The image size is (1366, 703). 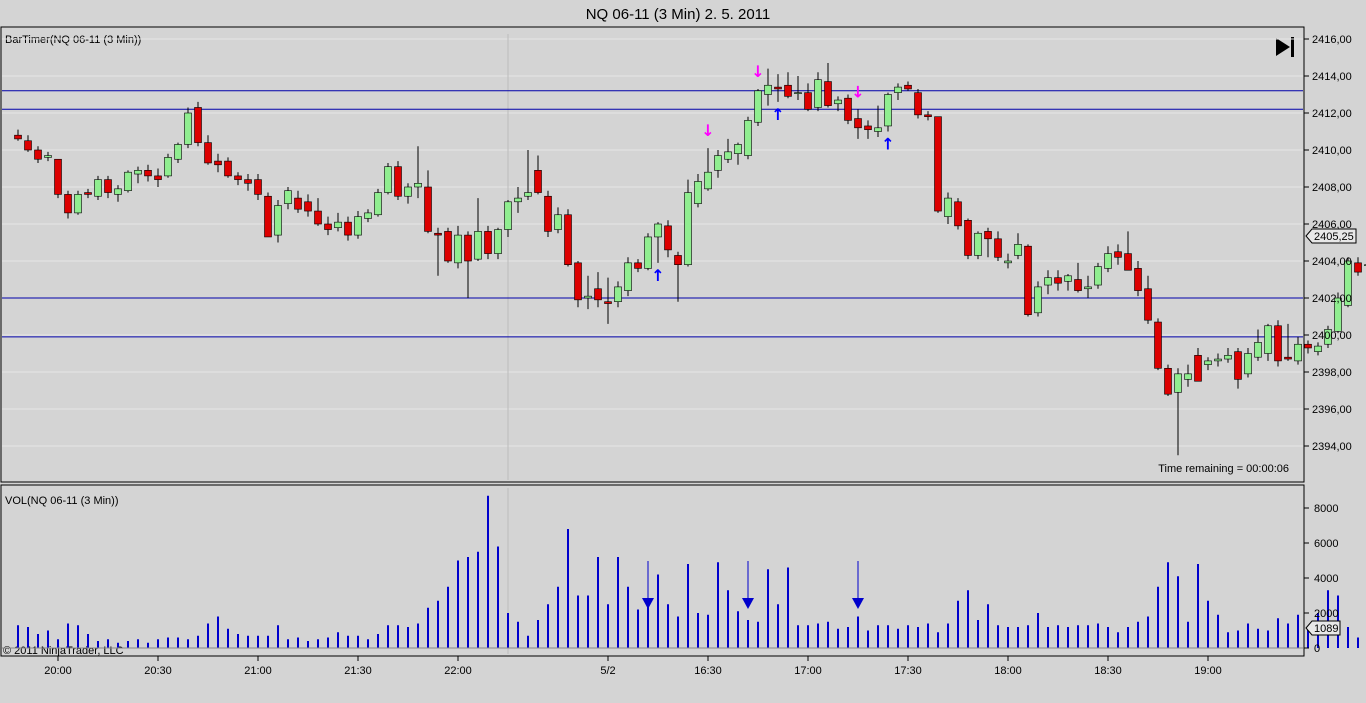 What do you see at coordinates (708, 671) in the screenshot?
I see `time-tick-label: 16:30` at bounding box center [708, 671].